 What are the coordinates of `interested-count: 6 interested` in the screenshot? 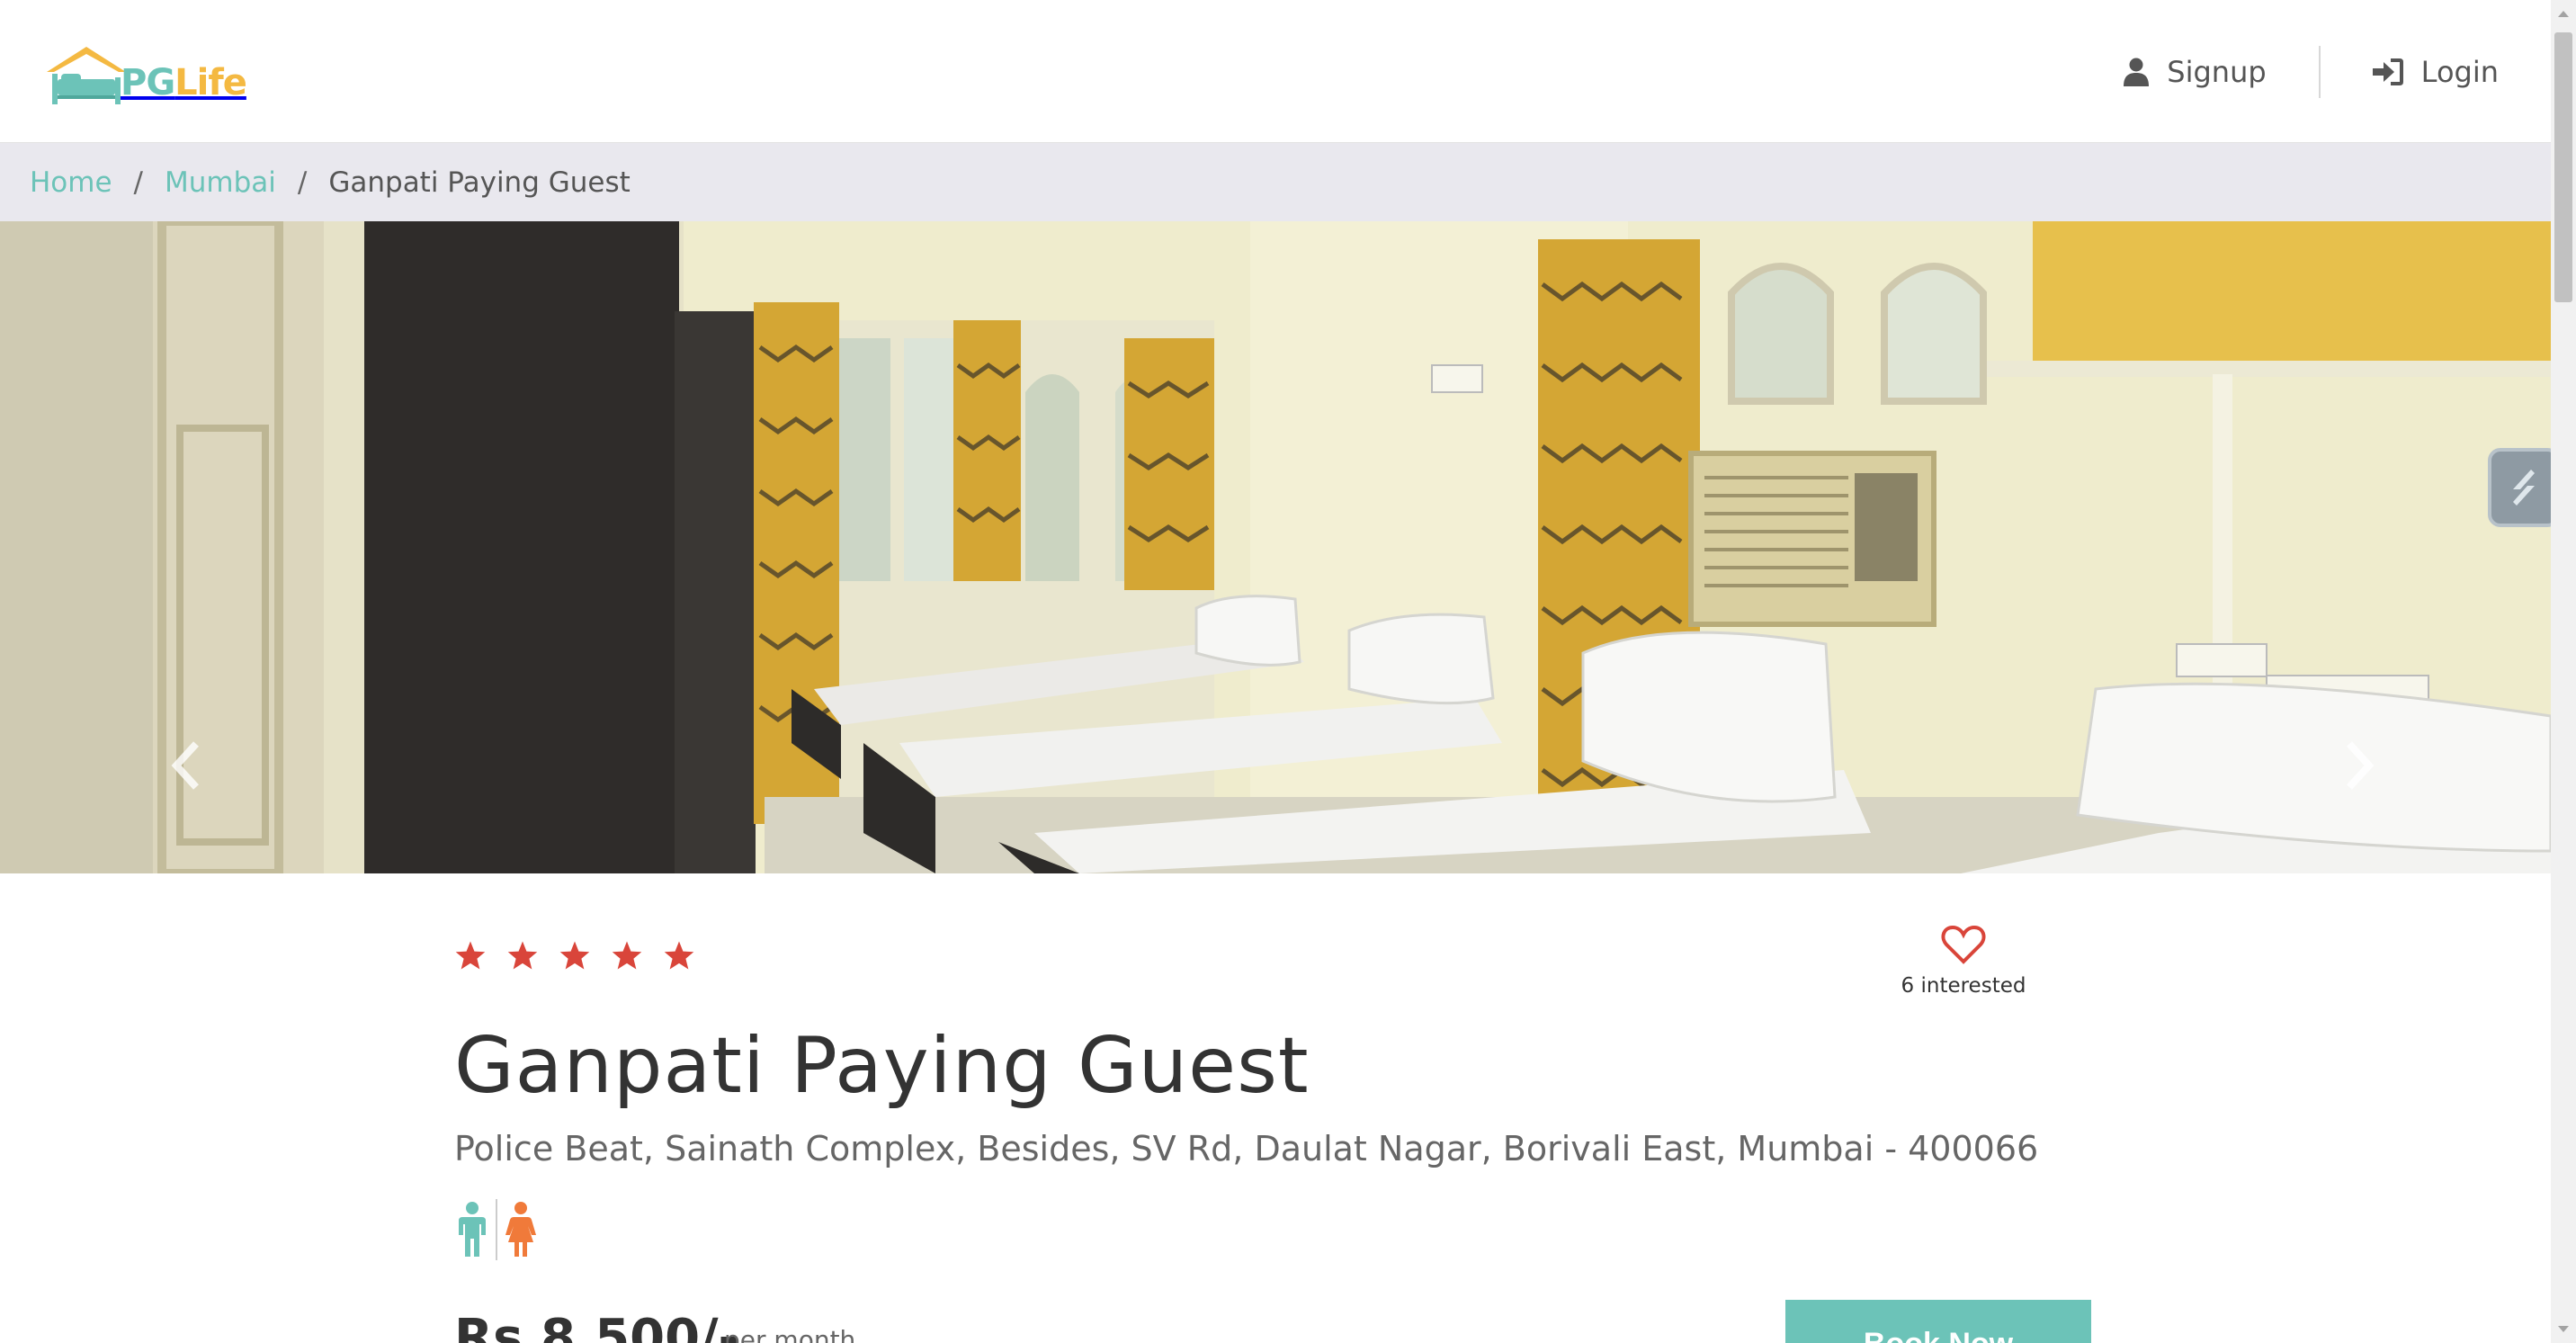 It's located at (1964, 986).